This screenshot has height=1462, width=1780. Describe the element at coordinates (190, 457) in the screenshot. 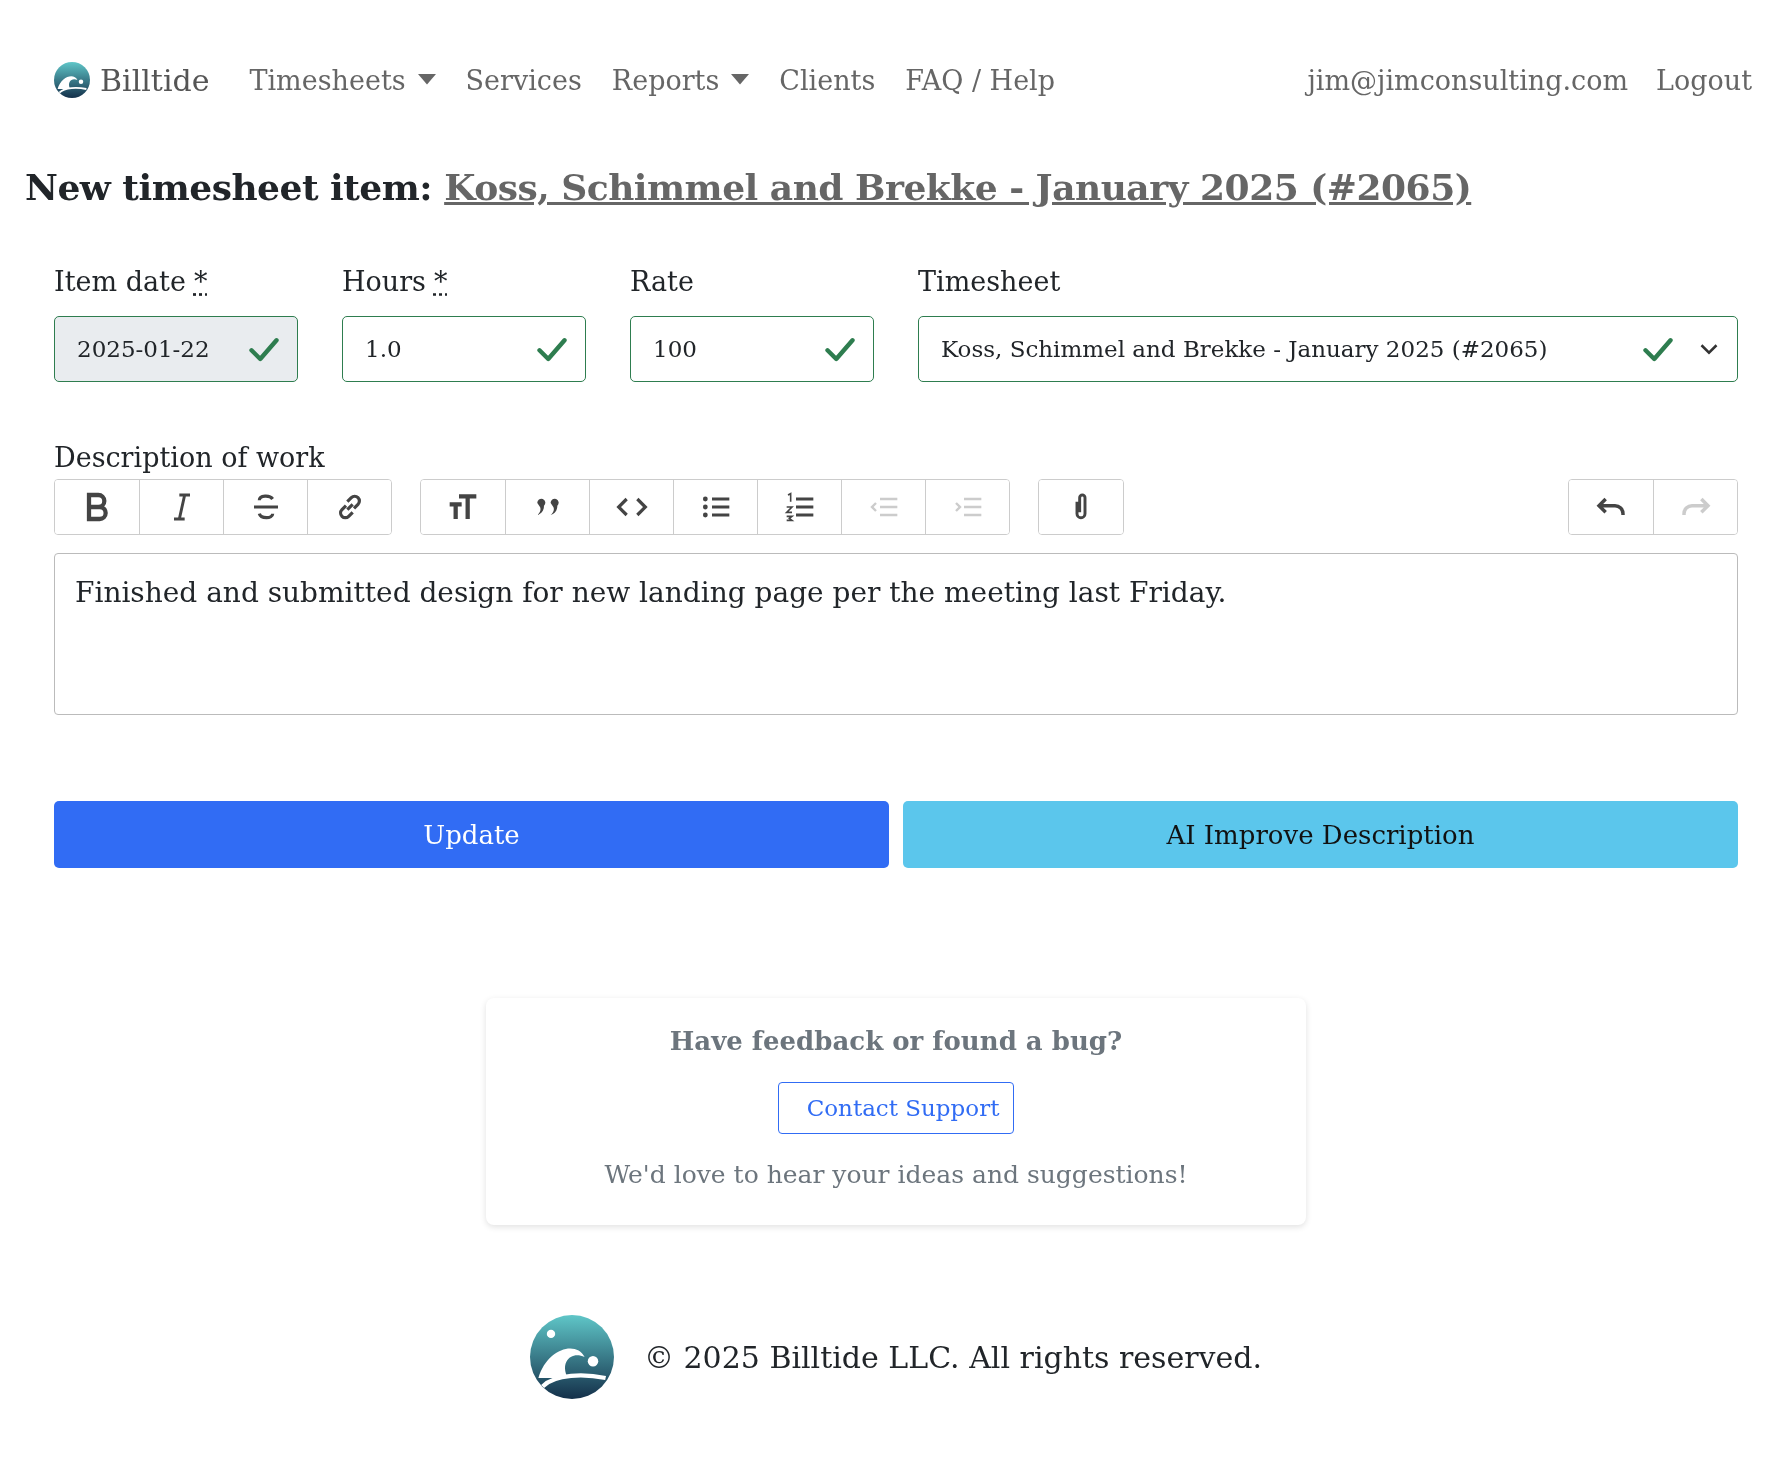

I see `field-label: Description of work` at that location.